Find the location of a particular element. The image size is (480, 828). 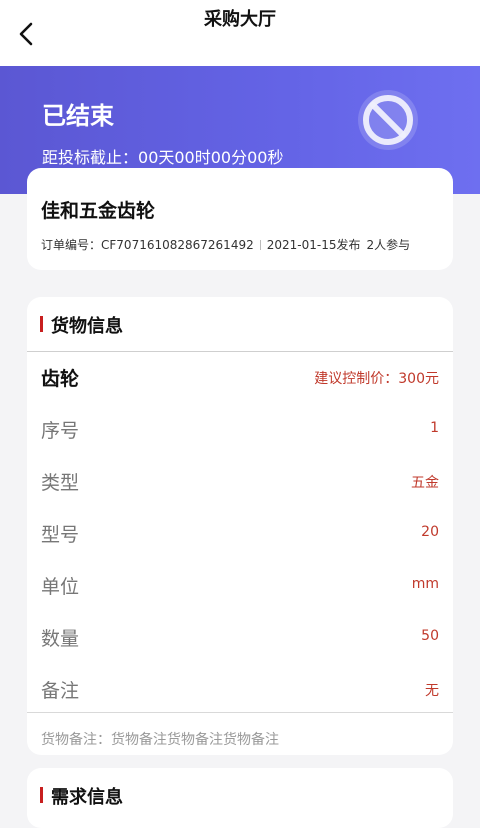

page-title: 采购大厅 is located at coordinates (240, 19).